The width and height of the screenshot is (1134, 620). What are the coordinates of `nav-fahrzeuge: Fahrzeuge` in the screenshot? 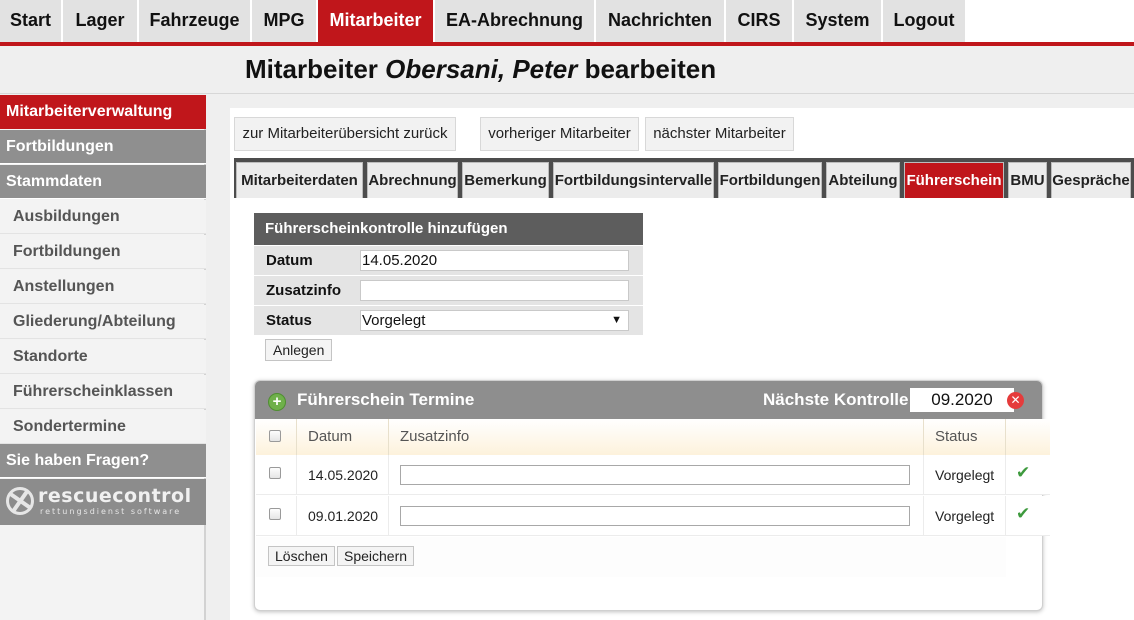 It's located at (194, 21).